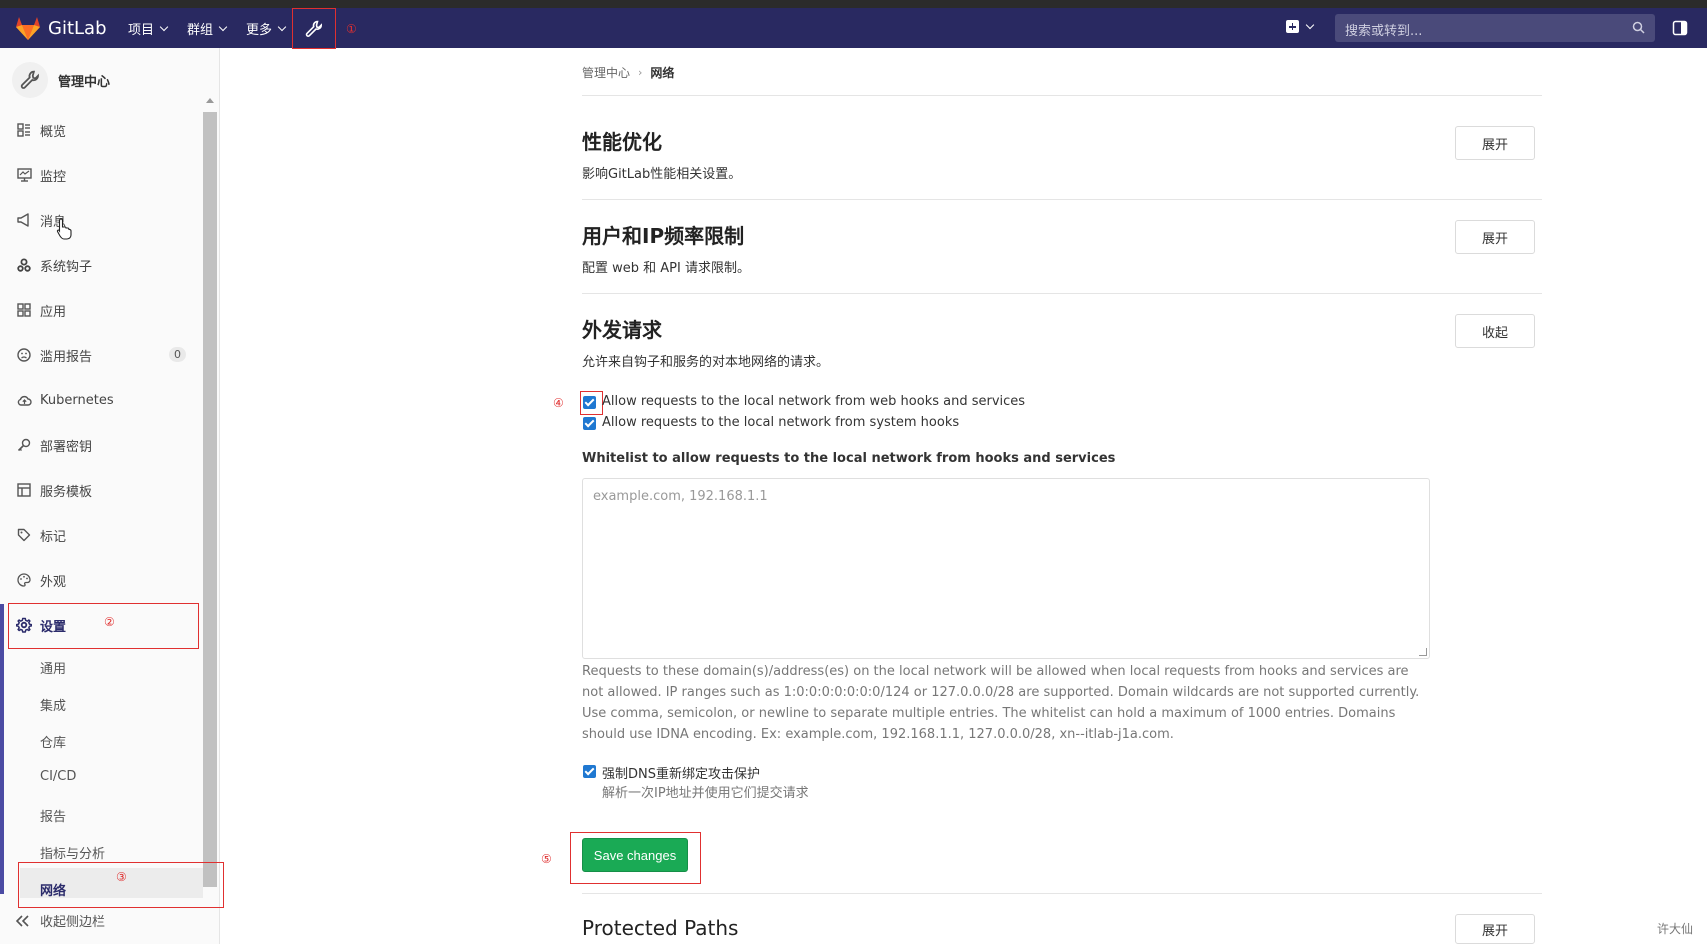  I want to click on sidebar-item-labels: 标记, so click(100, 535).